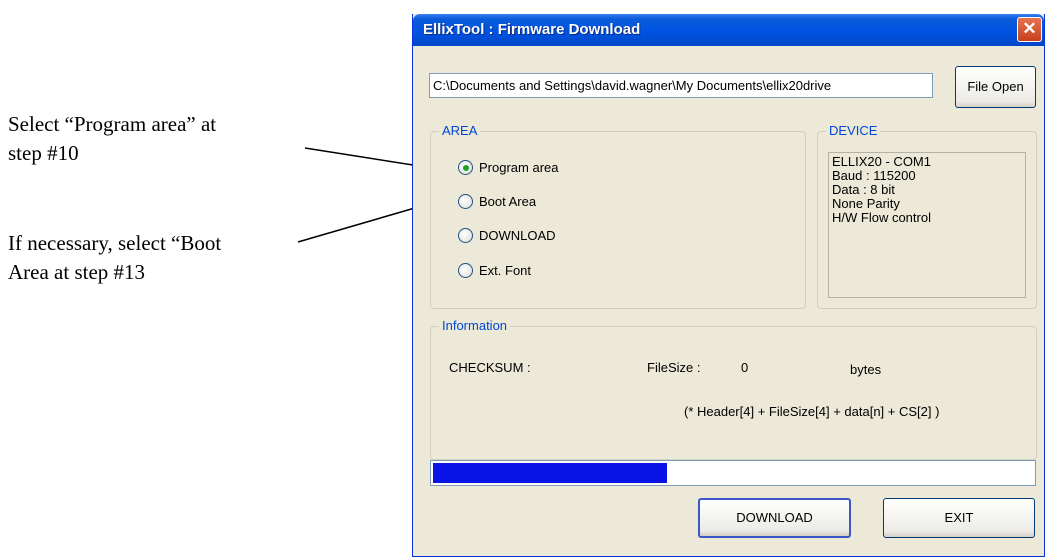  What do you see at coordinates (733, 473) in the screenshot?
I see `download-progress-bar` at bounding box center [733, 473].